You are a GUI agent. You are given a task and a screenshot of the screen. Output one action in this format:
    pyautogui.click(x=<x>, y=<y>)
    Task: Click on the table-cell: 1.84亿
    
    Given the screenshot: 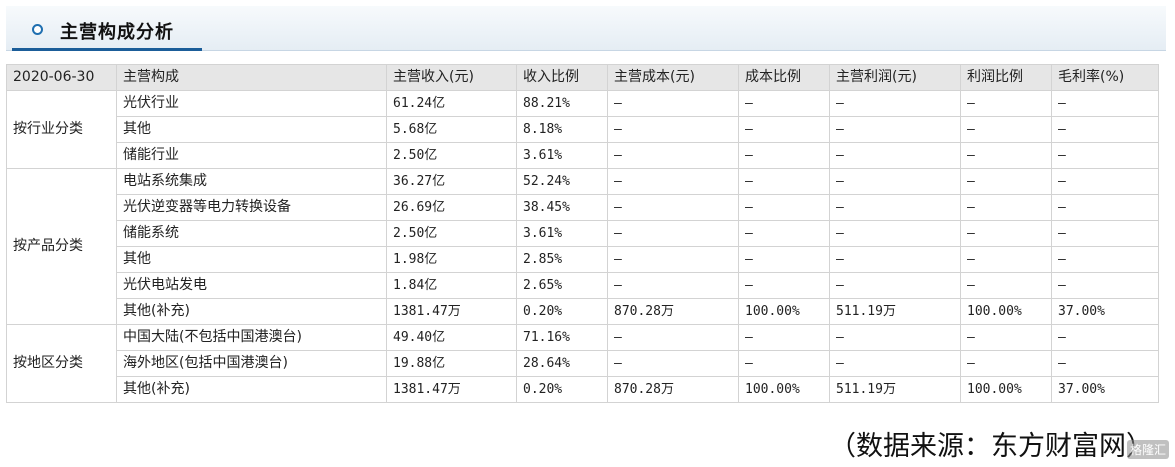 What is the action you would take?
    pyautogui.click(x=451, y=285)
    